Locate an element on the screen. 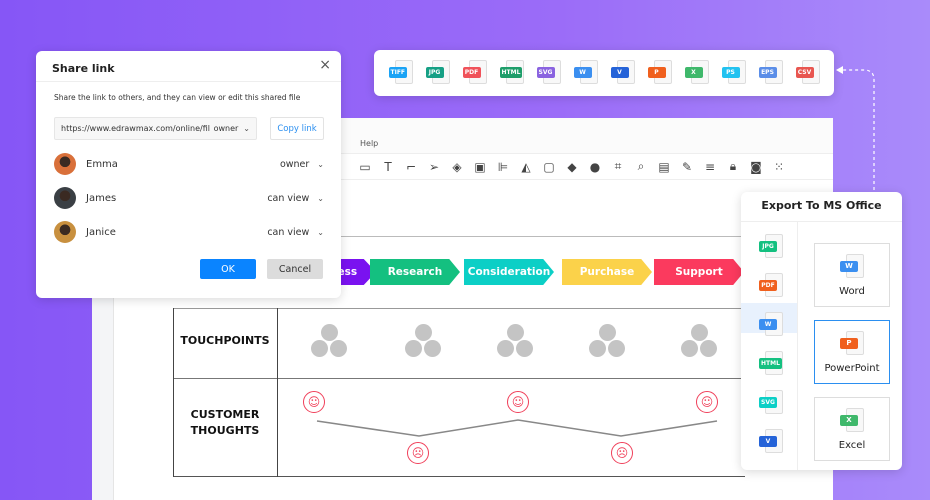 This screenshot has width=930, height=500. side-format-w-icon: W is located at coordinates (771, 325).